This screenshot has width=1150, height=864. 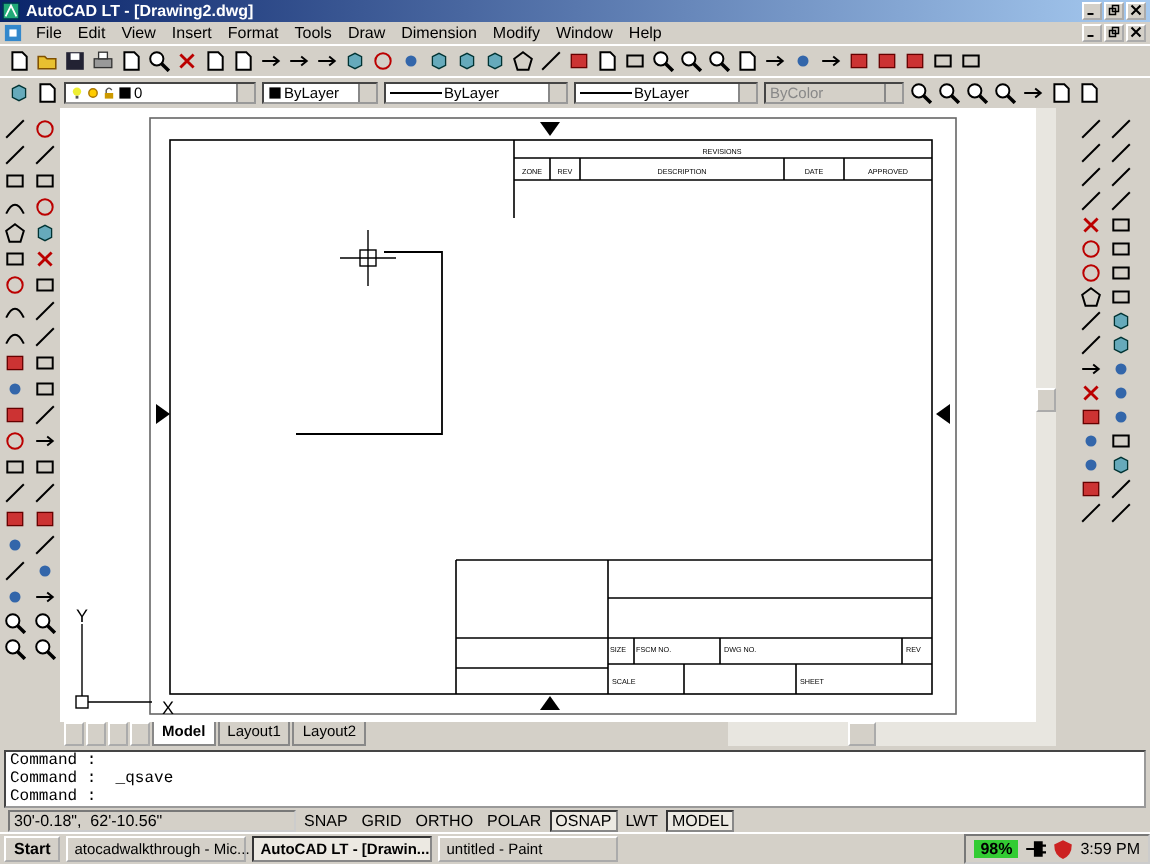 What do you see at coordinates (444, 820) in the screenshot?
I see `status-toggle: ORTHO` at bounding box center [444, 820].